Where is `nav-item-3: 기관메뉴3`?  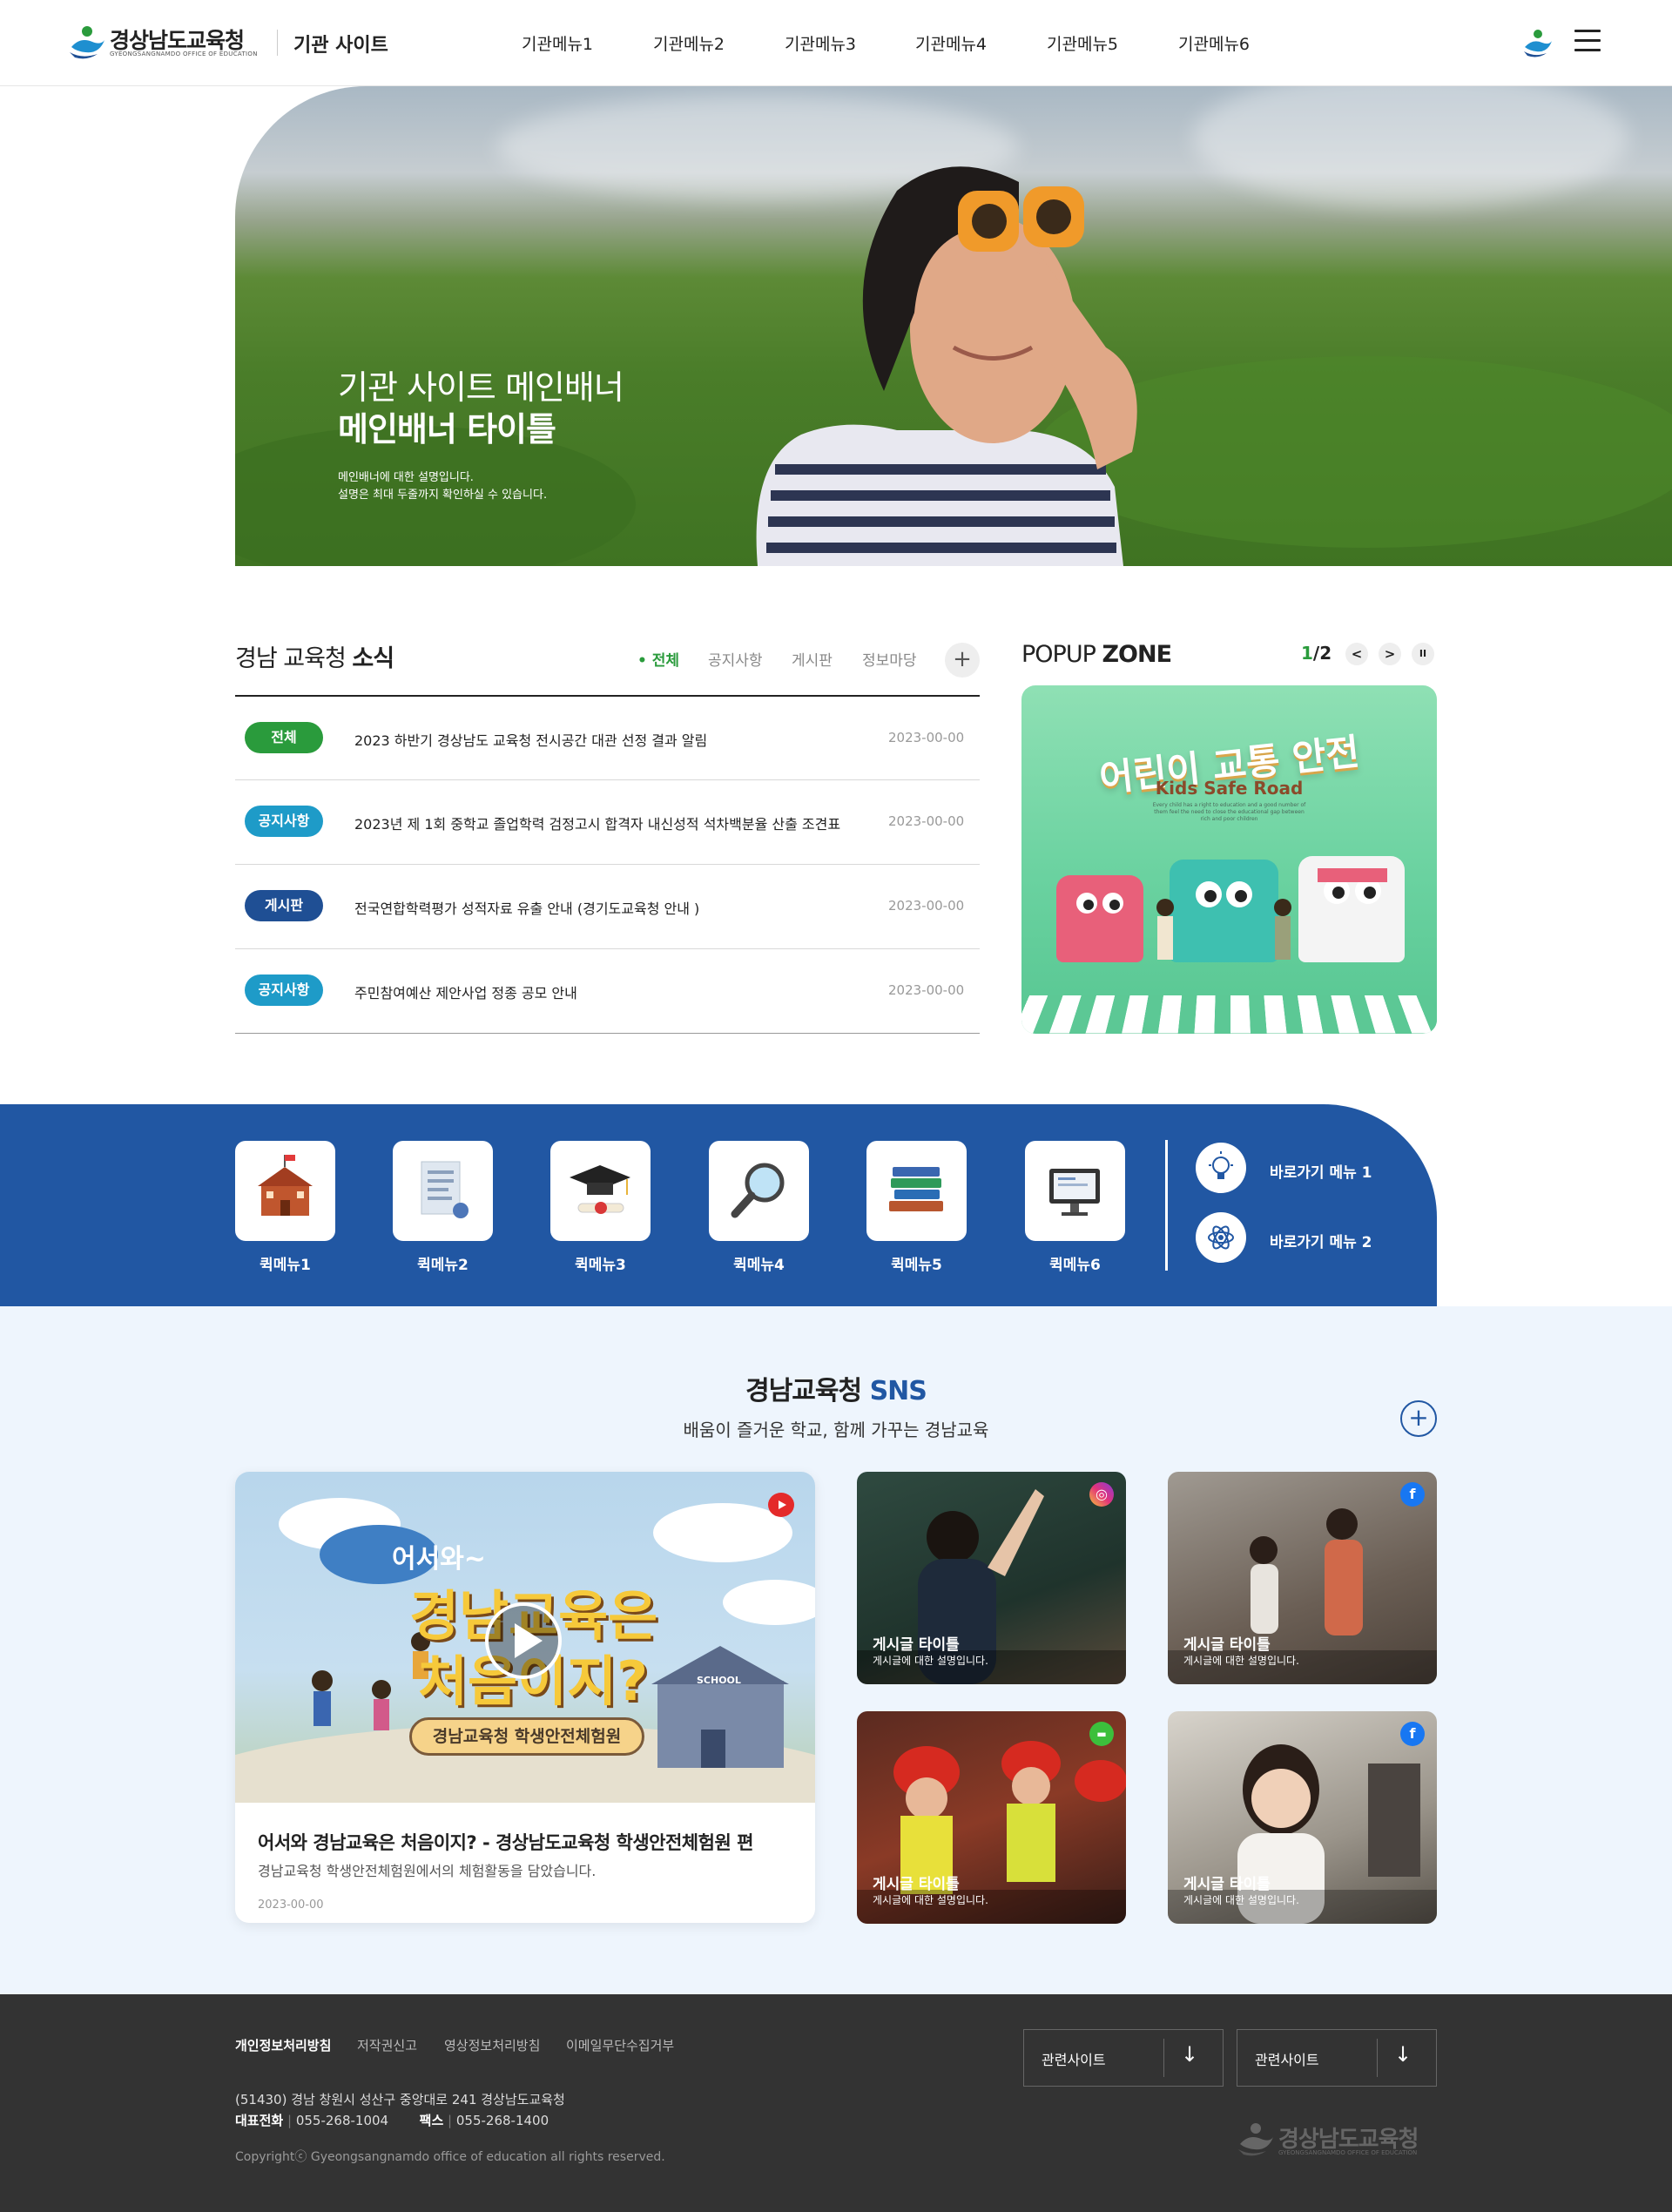 nav-item-3: 기관메뉴3 is located at coordinates (820, 43).